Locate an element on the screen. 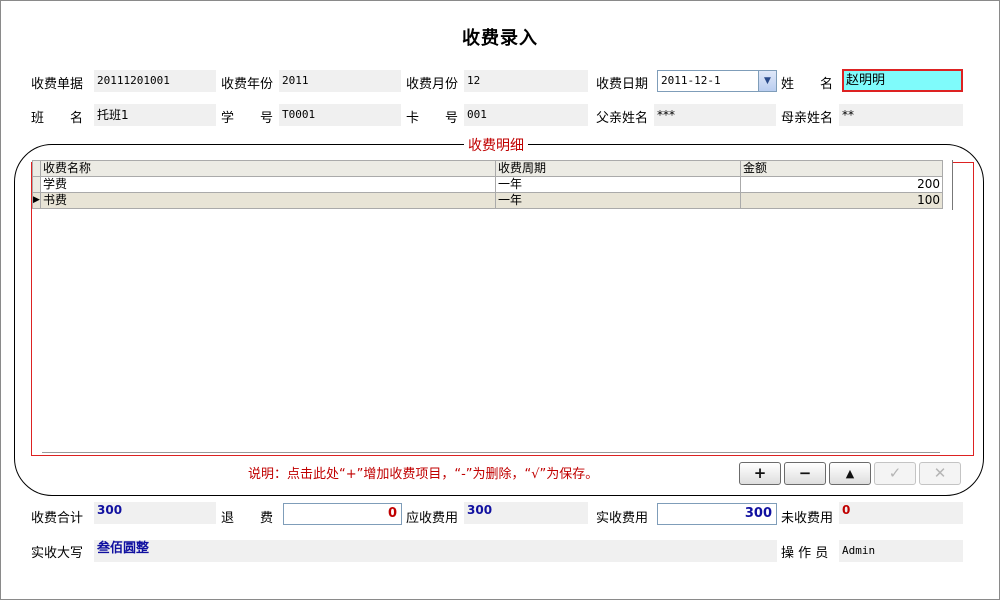  card-label: 卡 号 is located at coordinates (432, 118).